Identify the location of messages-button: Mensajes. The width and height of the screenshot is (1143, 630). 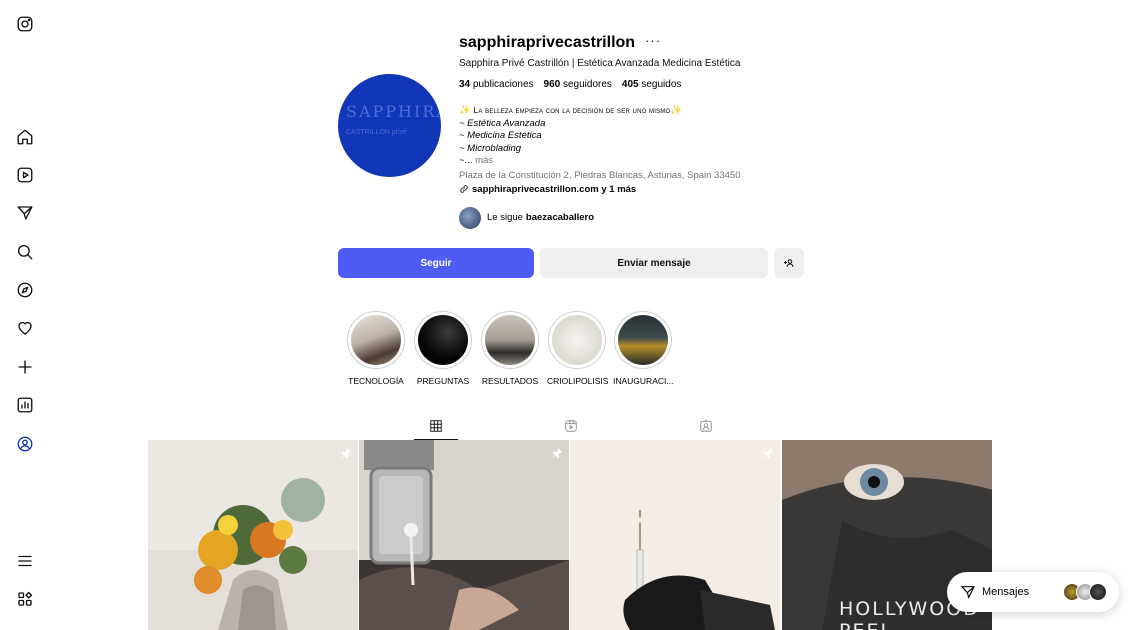
(1033, 592).